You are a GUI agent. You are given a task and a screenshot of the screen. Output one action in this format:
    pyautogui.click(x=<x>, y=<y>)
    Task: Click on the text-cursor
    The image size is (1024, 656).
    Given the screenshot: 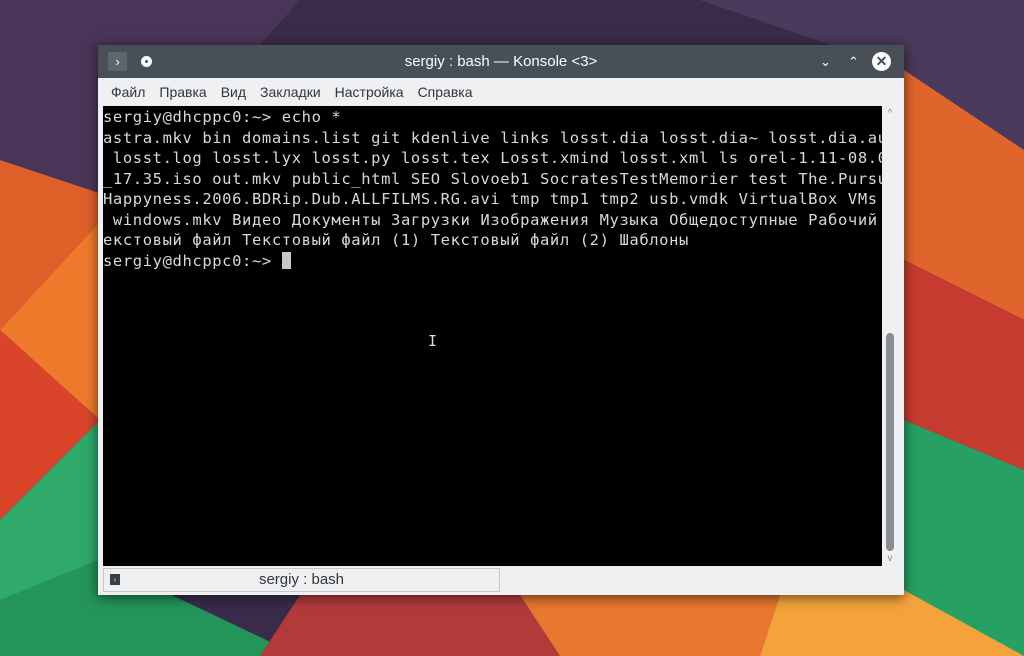 What is the action you would take?
    pyautogui.click(x=286, y=260)
    